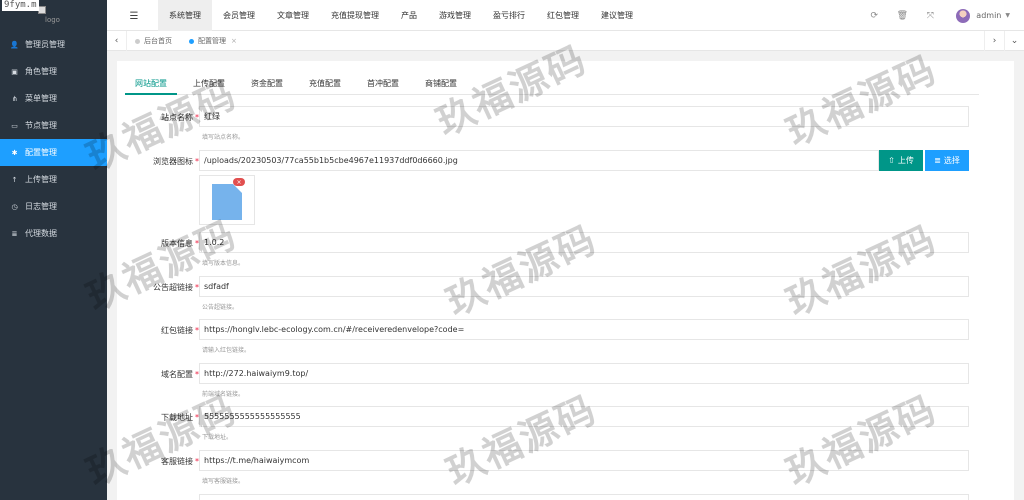 The width and height of the screenshot is (1024, 500). What do you see at coordinates (180, 417) in the screenshot?
I see `field-label: 下载地址 *` at bounding box center [180, 417].